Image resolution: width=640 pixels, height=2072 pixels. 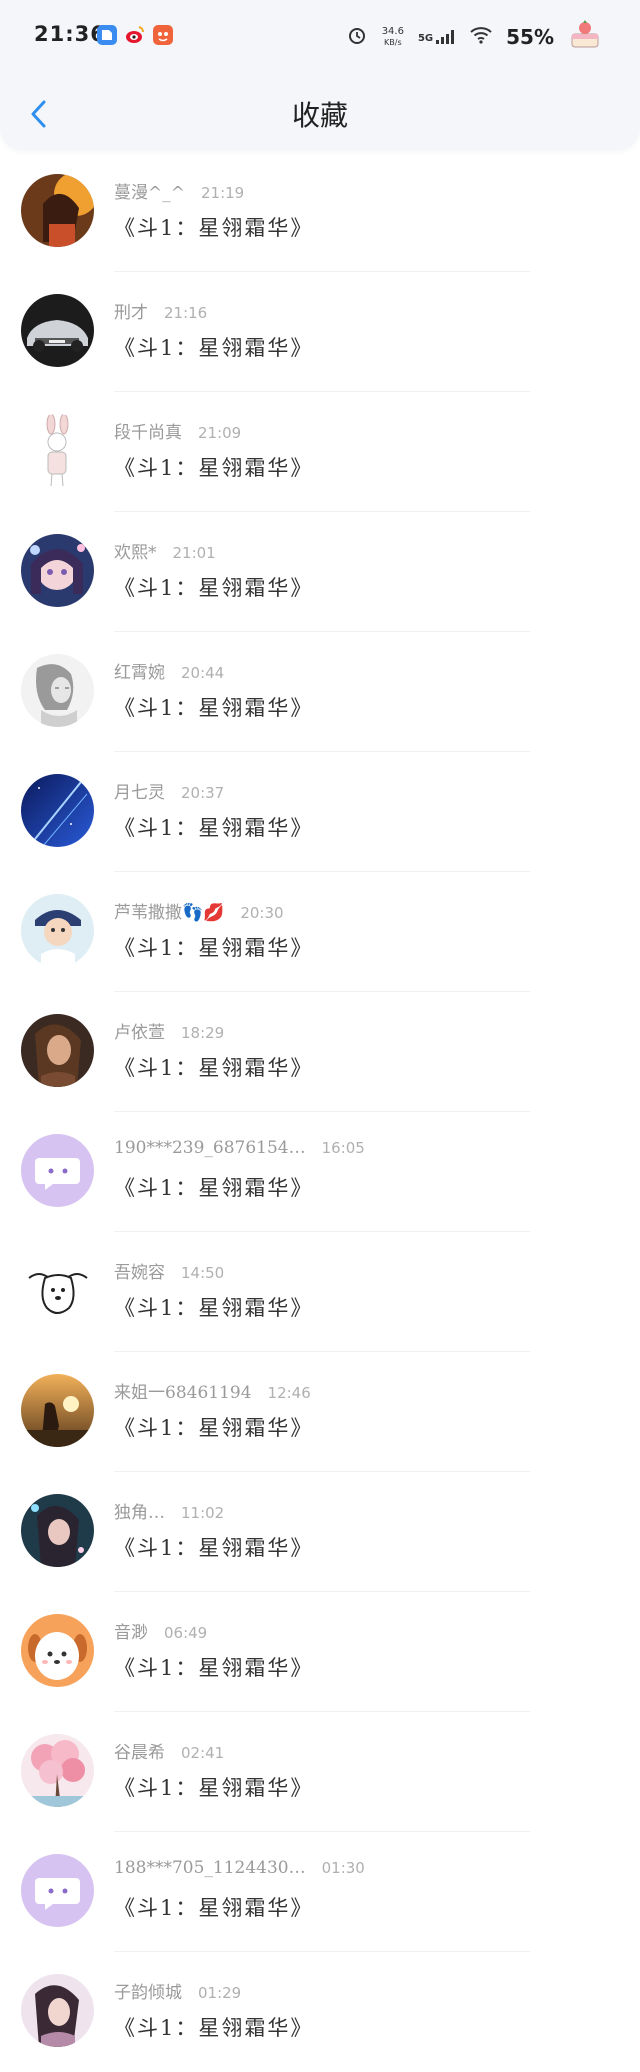 What do you see at coordinates (357, 670) in the screenshot?
I see `item-meta: 红霄婉 20:44` at bounding box center [357, 670].